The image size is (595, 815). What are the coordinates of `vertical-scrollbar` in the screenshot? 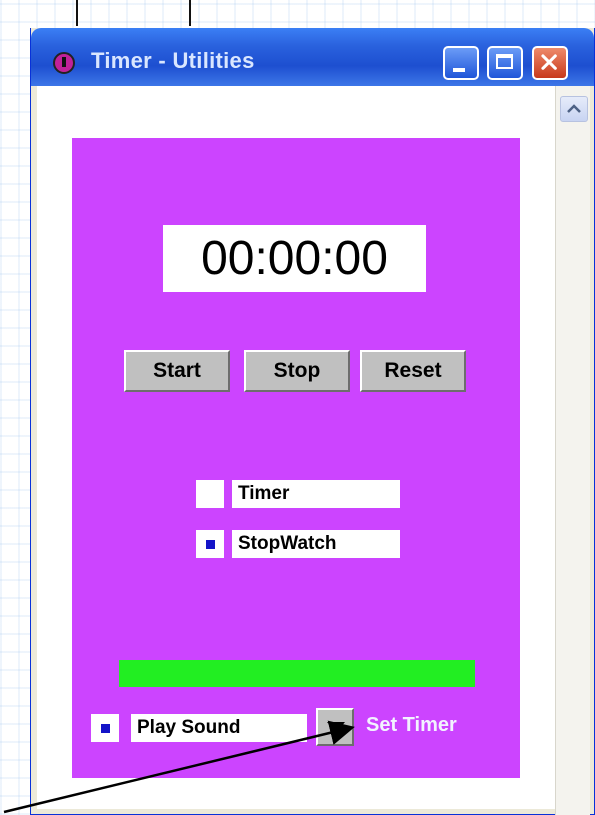 It's located at (572, 450).